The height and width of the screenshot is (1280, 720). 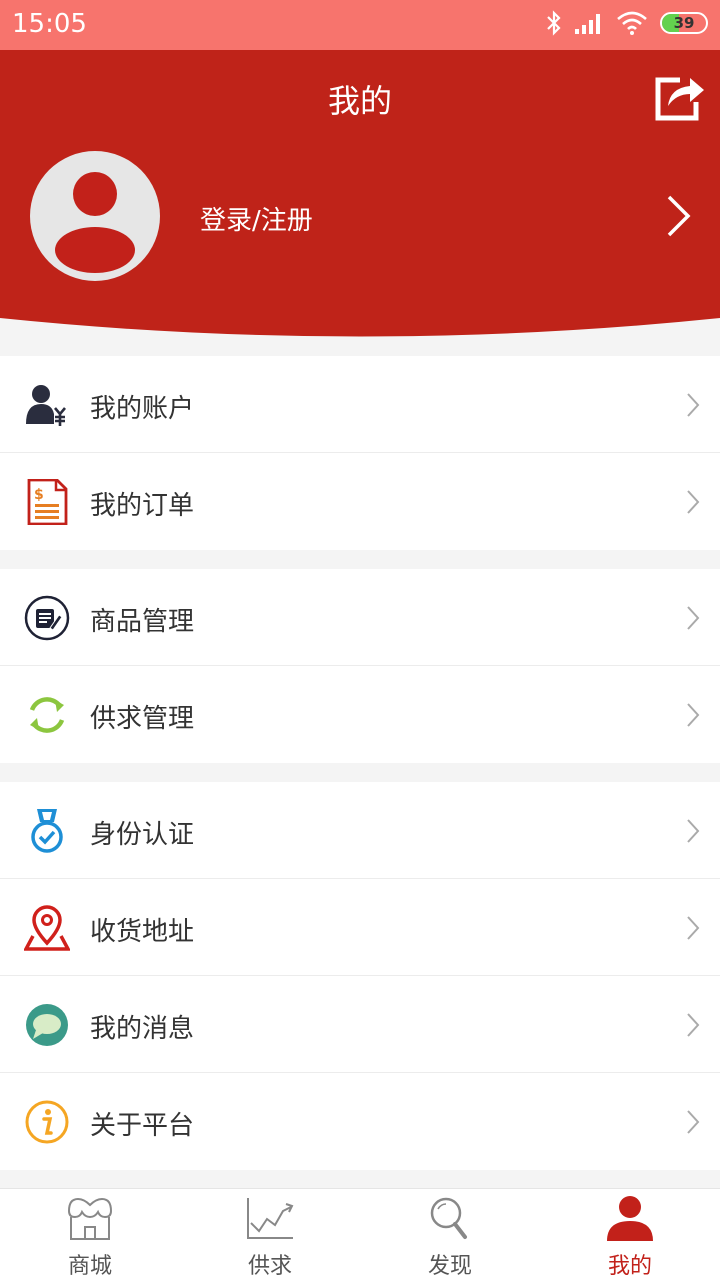 I want to click on magnifier-icon, so click(x=448, y=1218).